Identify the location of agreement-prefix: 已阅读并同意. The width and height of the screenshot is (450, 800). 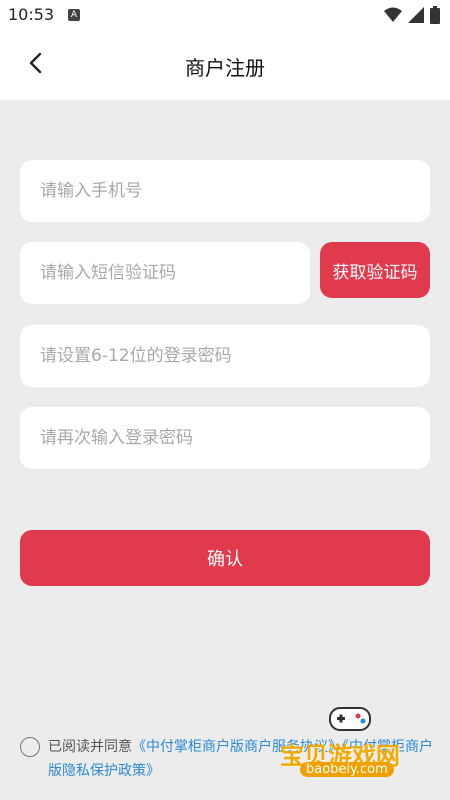
(90, 747).